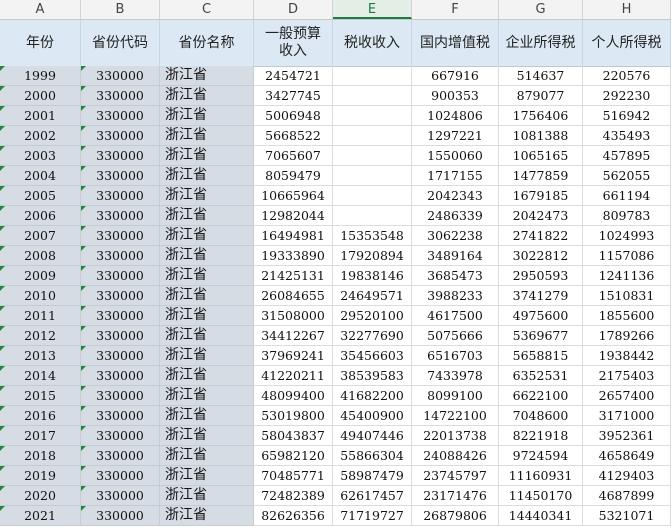 The image size is (671, 529). Describe the element at coordinates (455, 176) in the screenshot. I see `cell-f: 1717155` at that location.